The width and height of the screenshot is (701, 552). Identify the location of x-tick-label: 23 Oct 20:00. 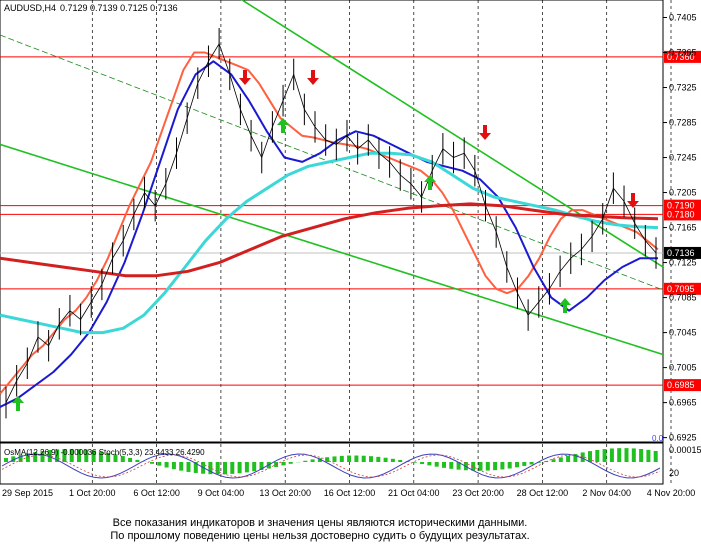
(478, 493).